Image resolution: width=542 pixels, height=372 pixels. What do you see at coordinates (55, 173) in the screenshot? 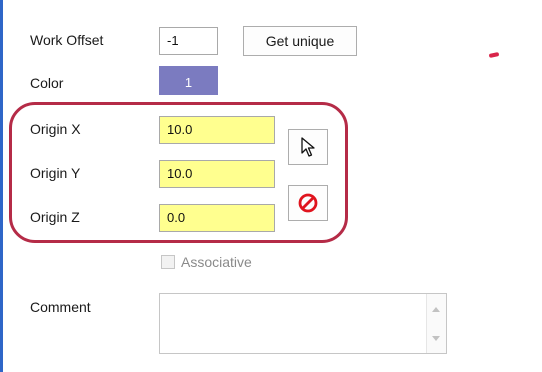
I see `origin-y-label: Origin Y` at bounding box center [55, 173].